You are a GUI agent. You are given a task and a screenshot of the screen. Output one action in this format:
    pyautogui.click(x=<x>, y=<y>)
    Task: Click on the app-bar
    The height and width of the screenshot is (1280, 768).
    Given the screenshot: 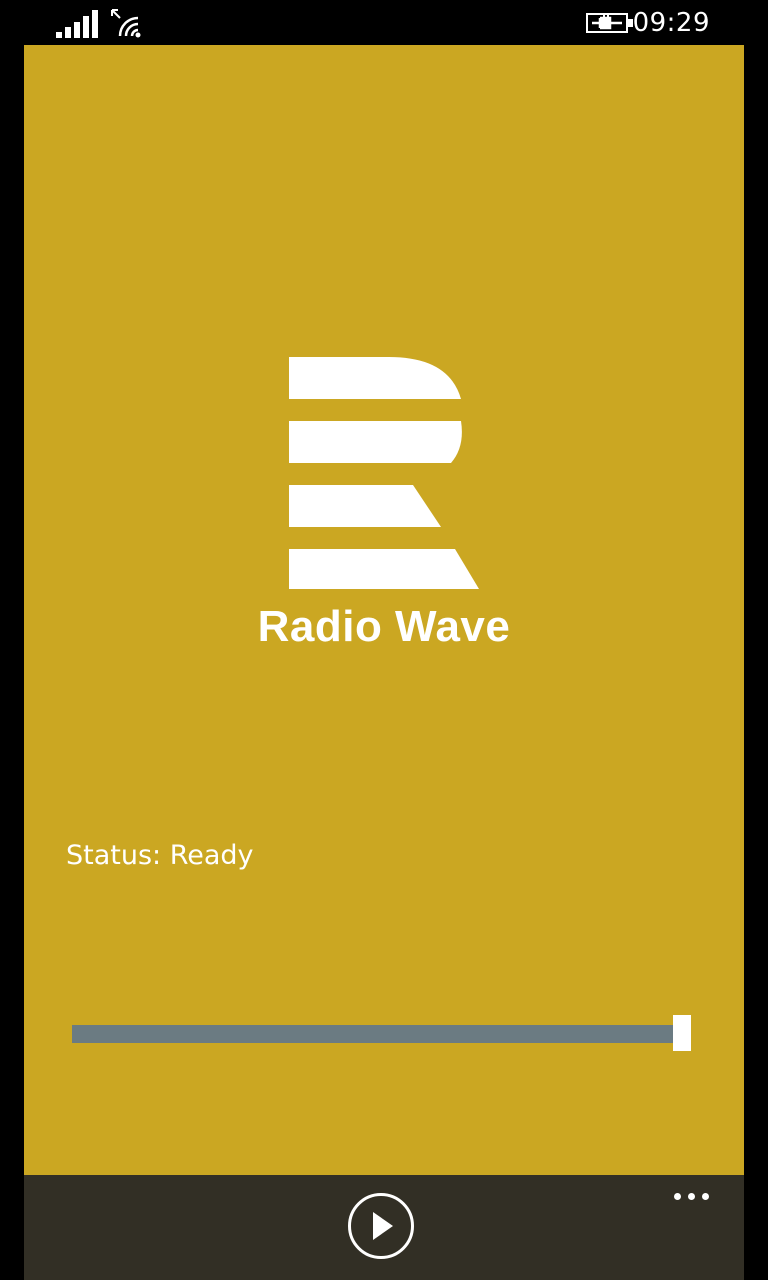 What is the action you would take?
    pyautogui.click(x=384, y=1227)
    